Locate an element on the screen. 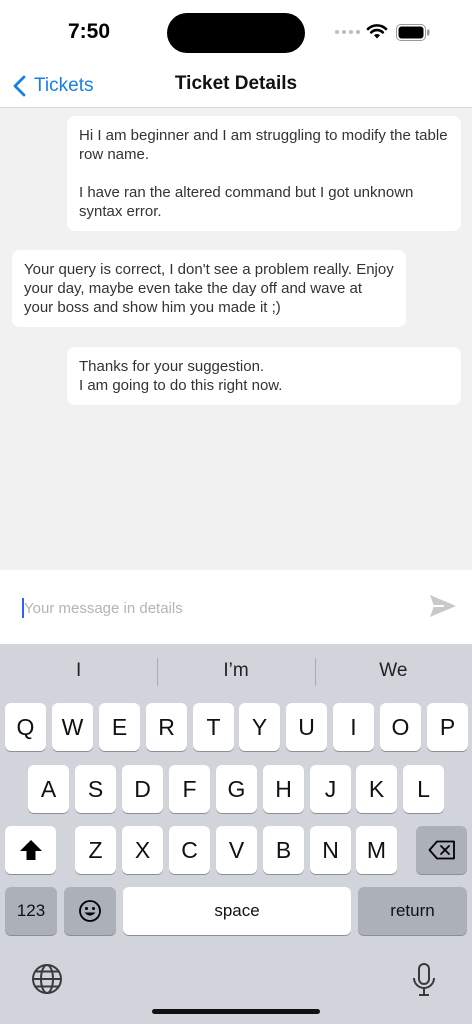 The image size is (472, 1024). key-k: K is located at coordinates (376, 789).